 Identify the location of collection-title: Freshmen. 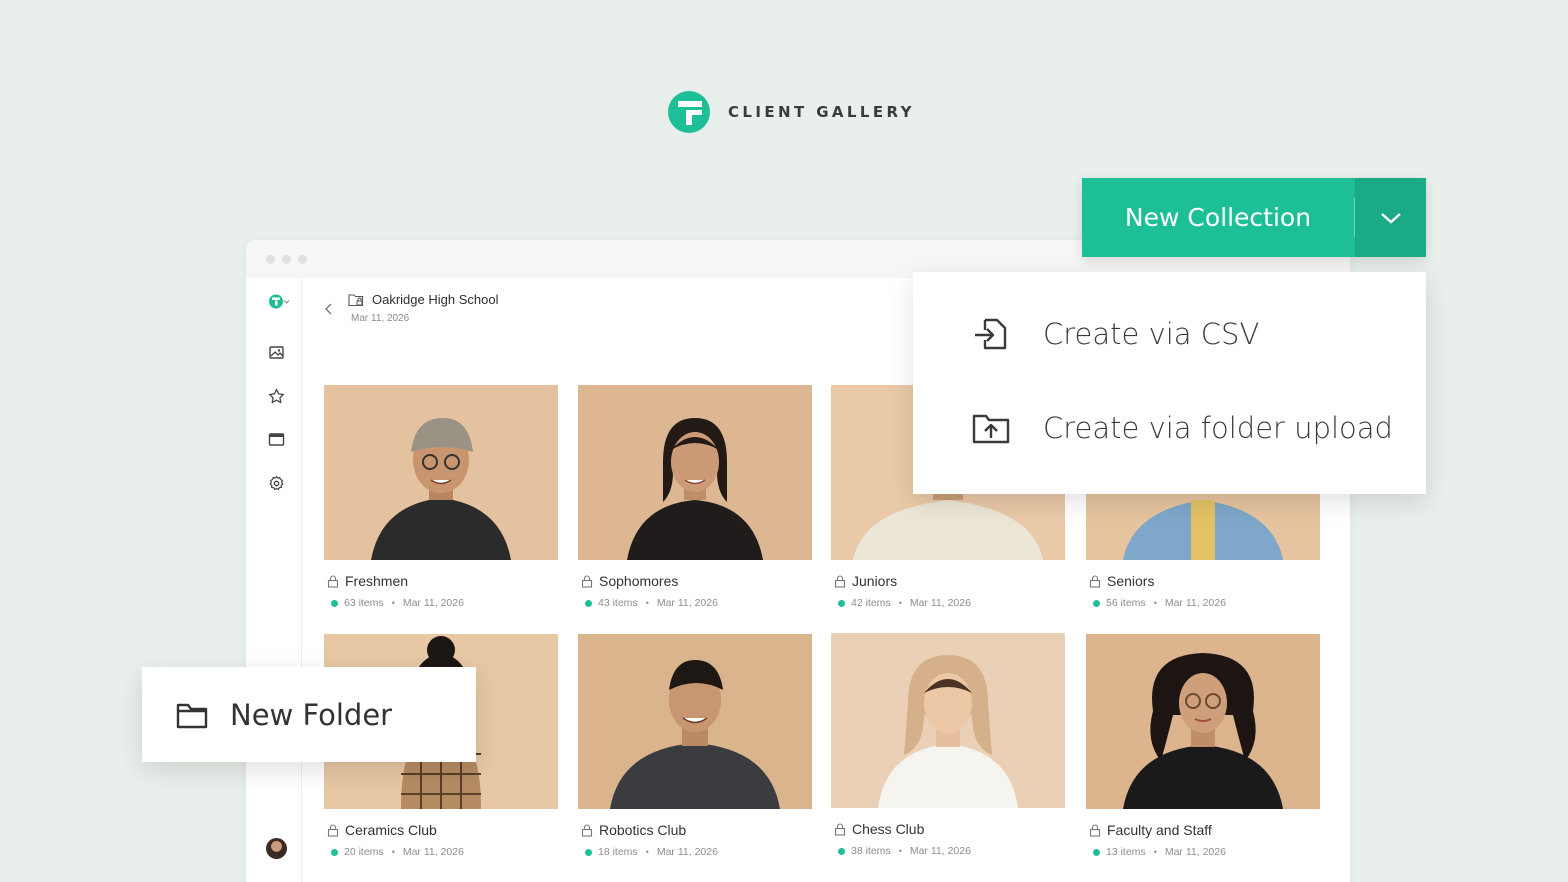
(367, 581).